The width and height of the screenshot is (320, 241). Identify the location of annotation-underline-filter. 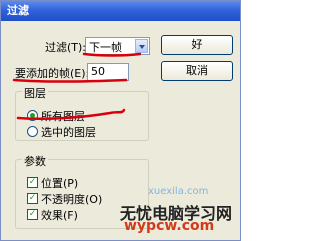
(112, 54).